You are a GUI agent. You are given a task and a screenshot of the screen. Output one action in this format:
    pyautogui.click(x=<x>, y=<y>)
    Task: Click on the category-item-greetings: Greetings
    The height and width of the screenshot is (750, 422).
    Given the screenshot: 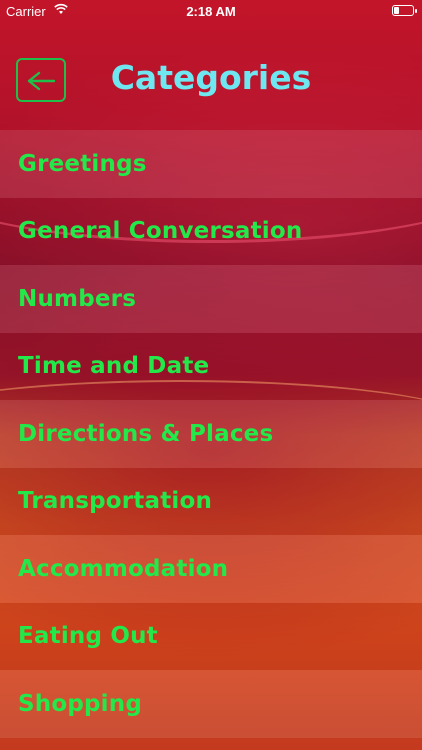 What is the action you would take?
    pyautogui.click(x=211, y=164)
    